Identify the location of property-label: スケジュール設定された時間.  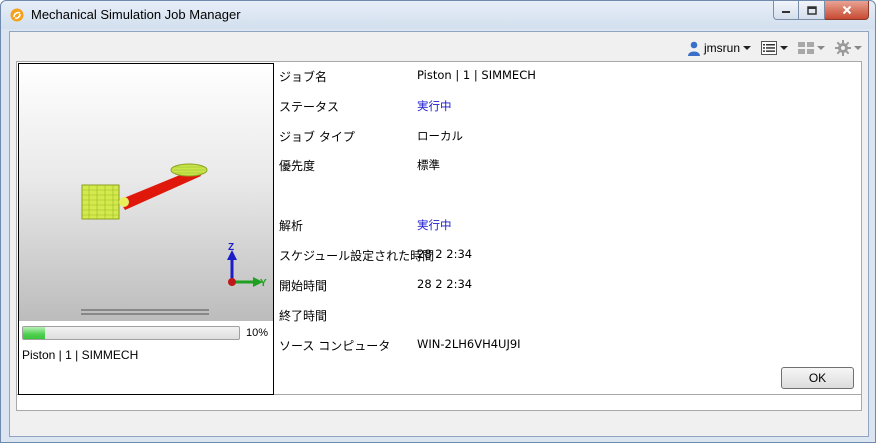
(357, 256).